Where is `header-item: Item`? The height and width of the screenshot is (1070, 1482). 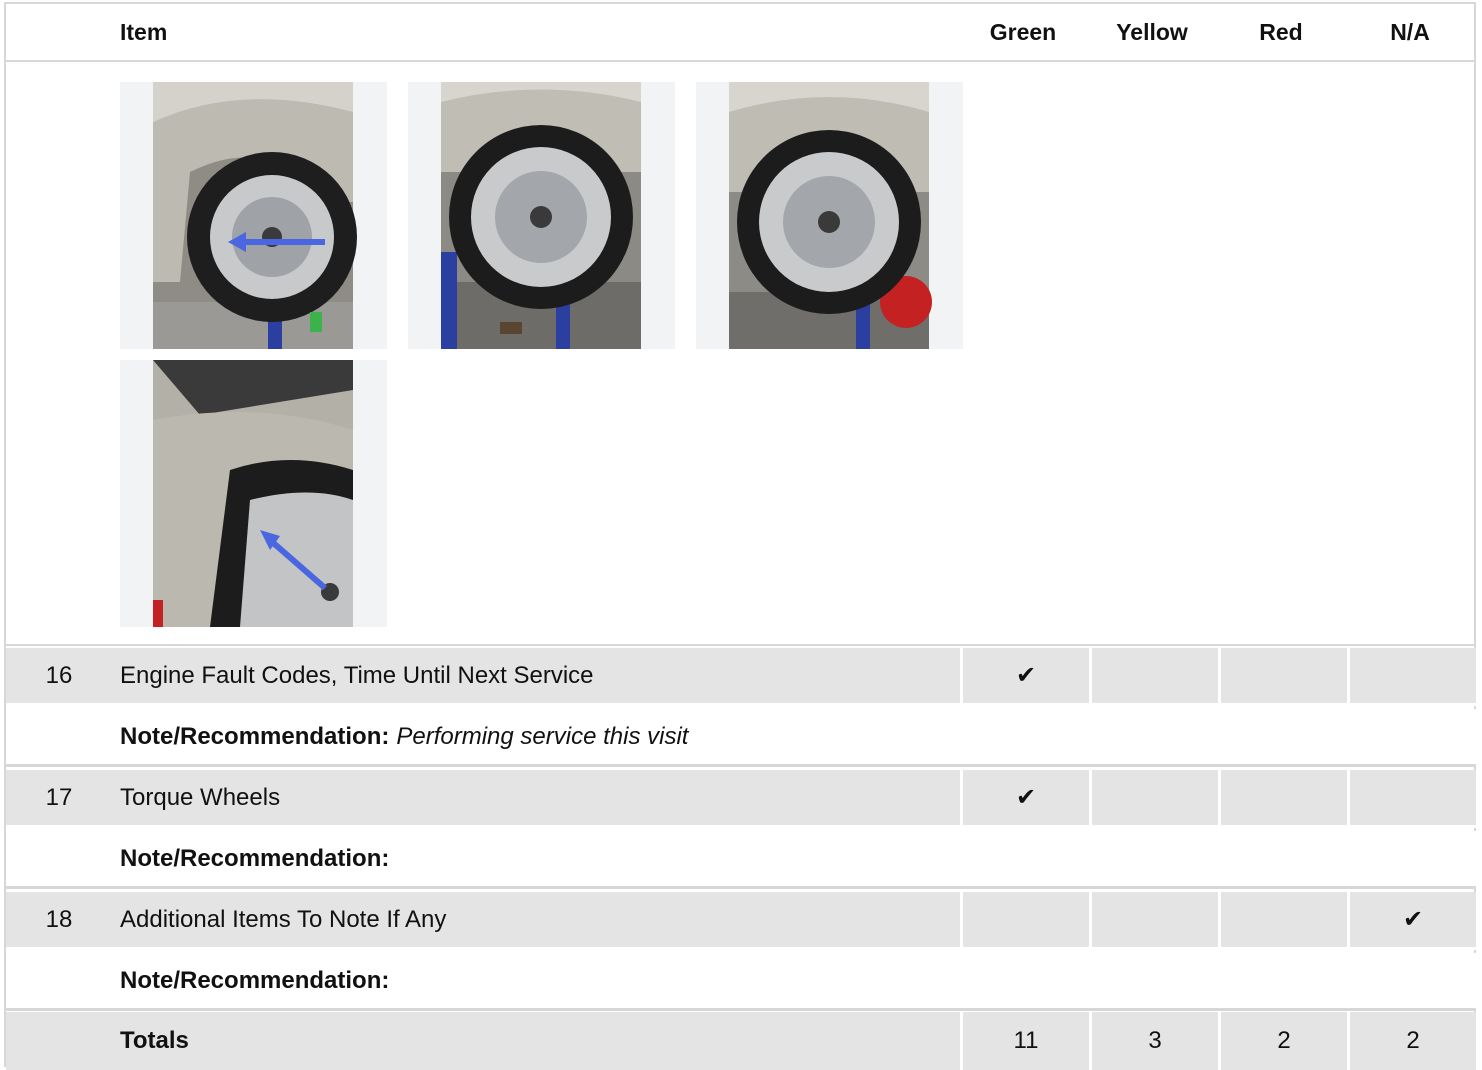 header-item: Item is located at coordinates (144, 31).